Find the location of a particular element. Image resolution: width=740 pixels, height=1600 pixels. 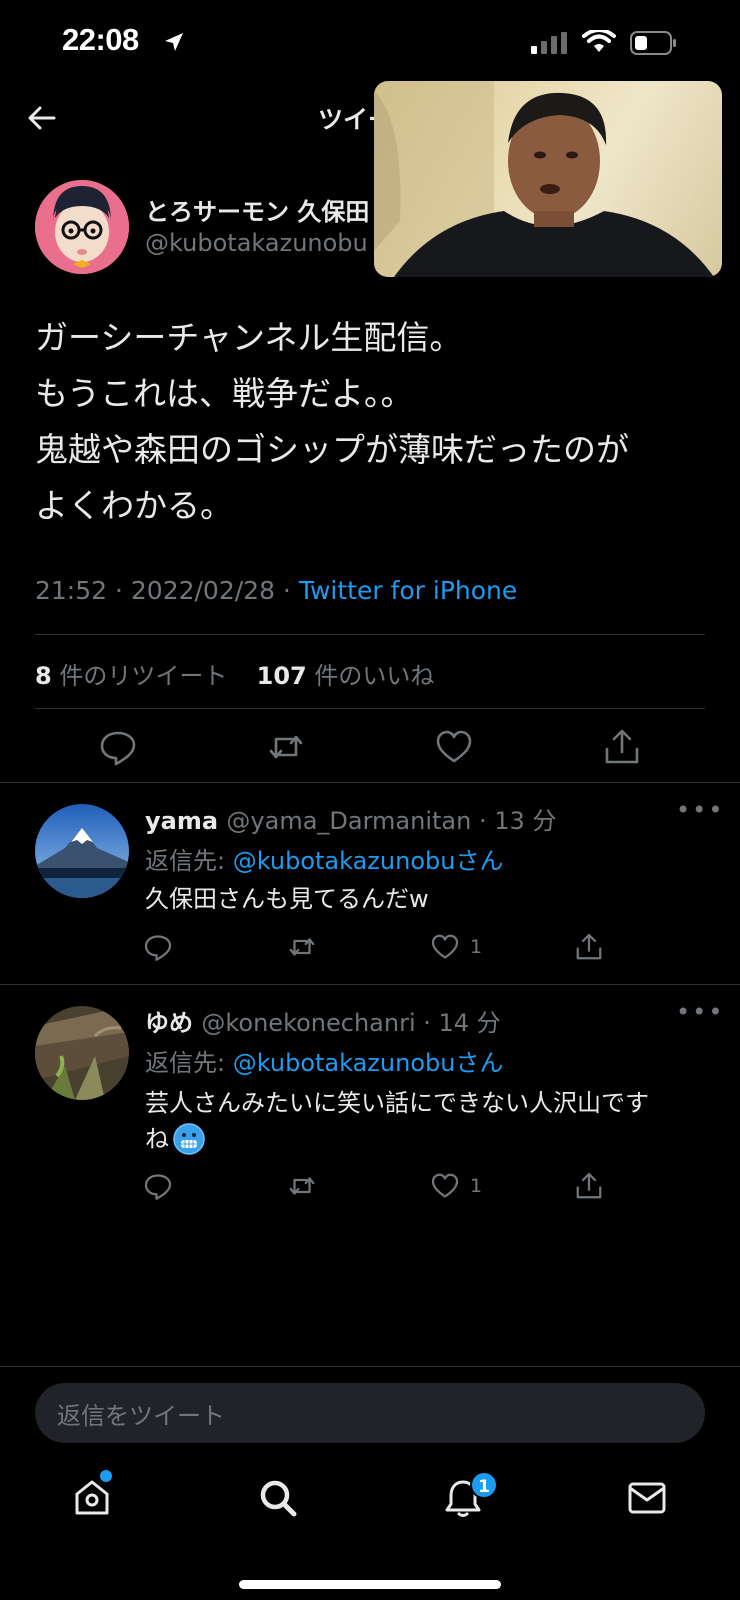

freezing-face-emoji is located at coordinates (189, 1139).